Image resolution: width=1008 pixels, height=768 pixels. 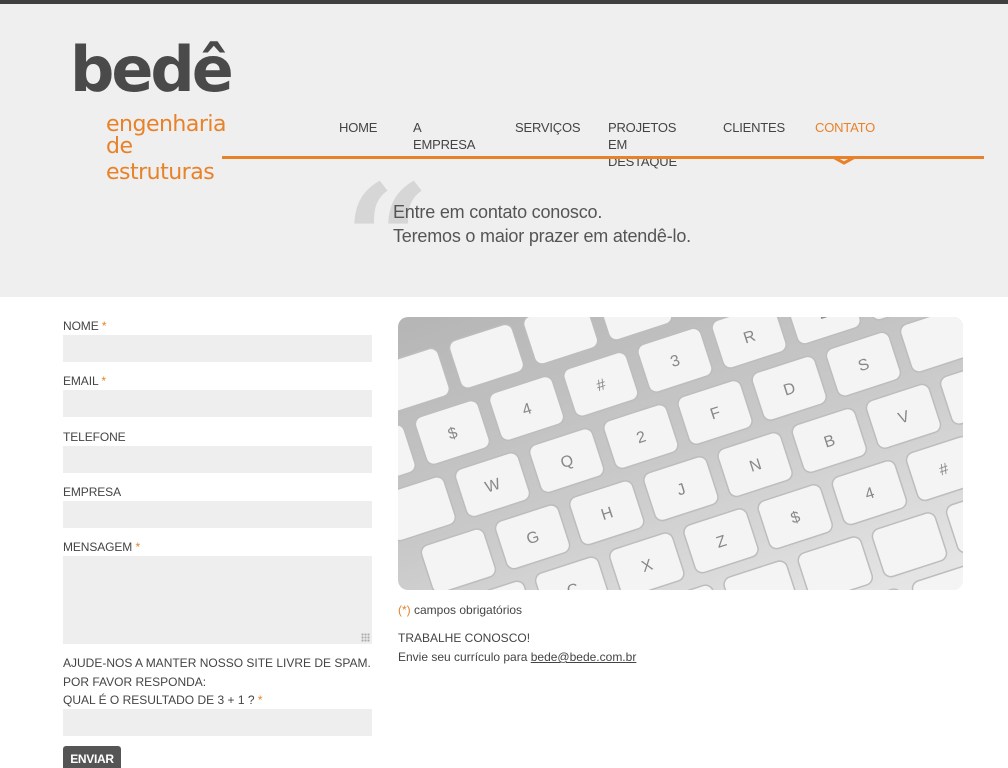 What do you see at coordinates (152, 107) in the screenshot?
I see `company-logo: bedê engenharia de estruturas` at bounding box center [152, 107].